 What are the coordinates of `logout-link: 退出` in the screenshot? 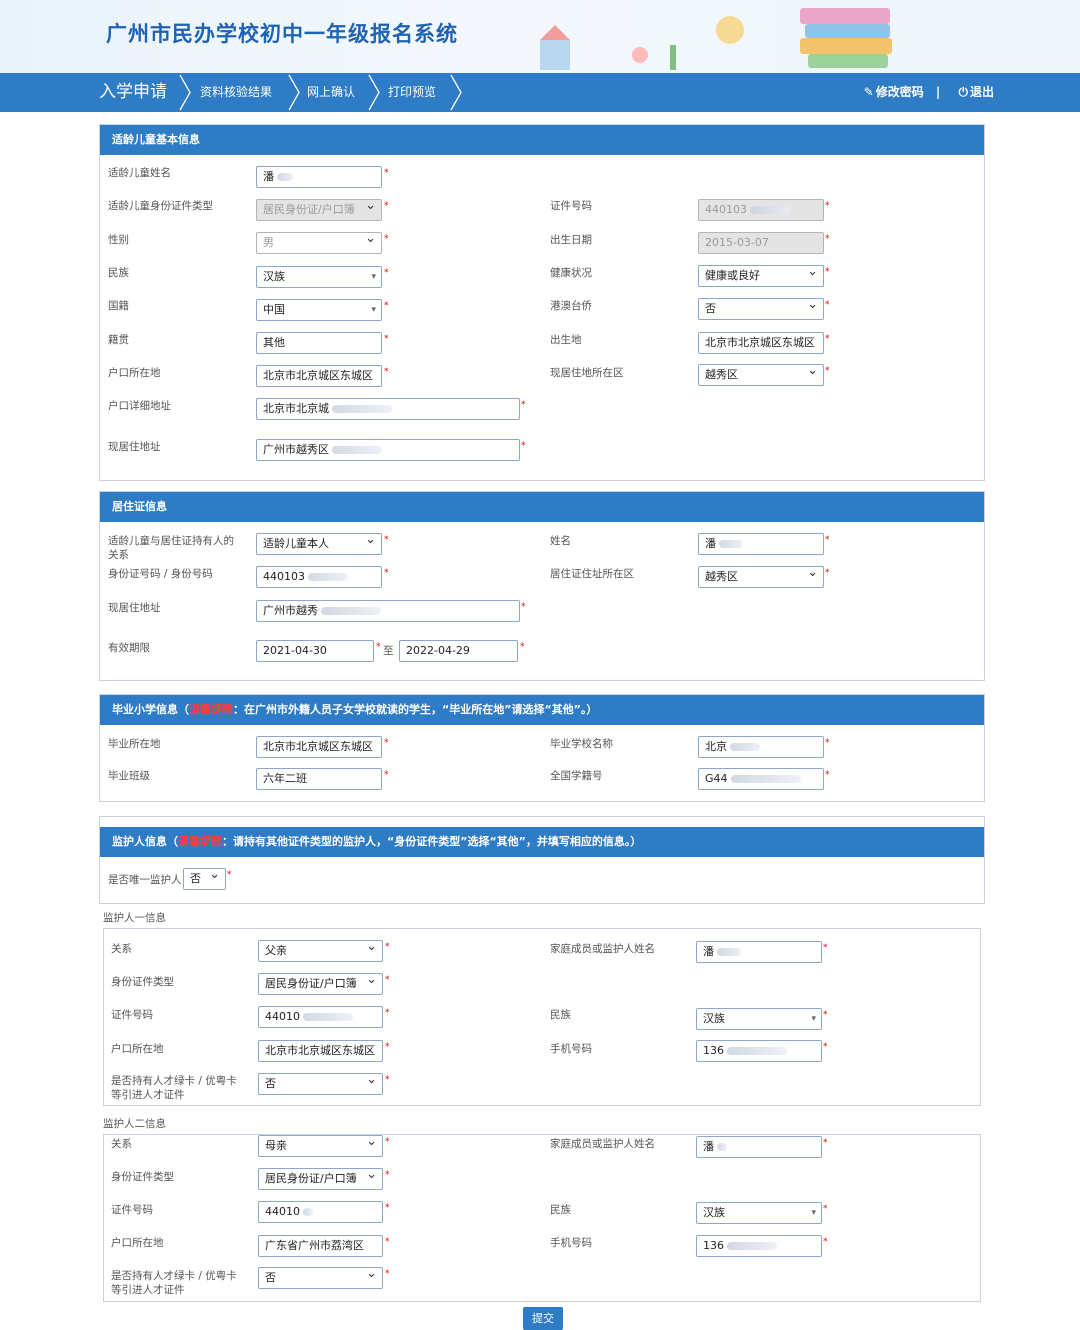 It's located at (982, 92).